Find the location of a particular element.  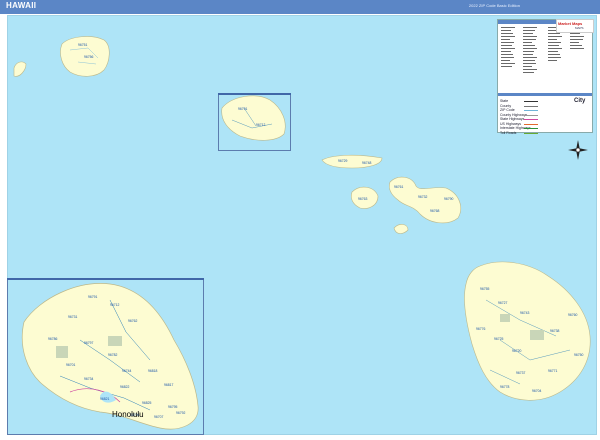

publisher-logo: Market Maps MAPS is located at coordinates (575, 26).